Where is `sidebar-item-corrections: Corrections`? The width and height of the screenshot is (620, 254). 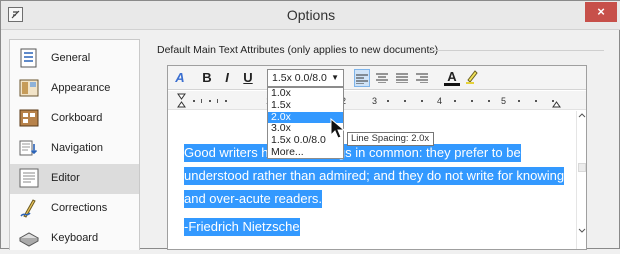
sidebar-item-corrections: Corrections is located at coordinates (74, 209).